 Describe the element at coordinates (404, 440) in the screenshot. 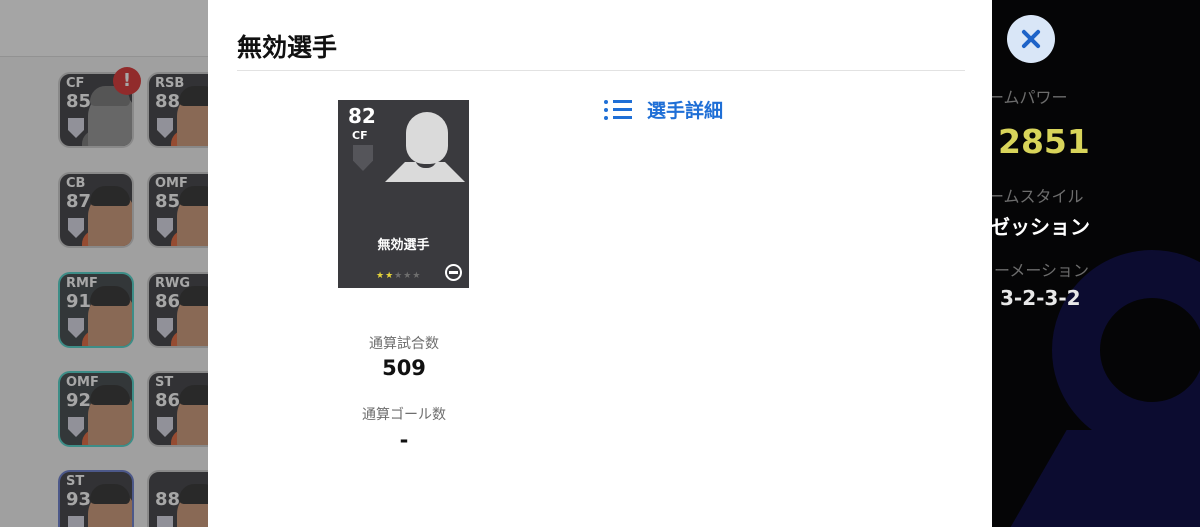

I see `goals-value: -` at that location.